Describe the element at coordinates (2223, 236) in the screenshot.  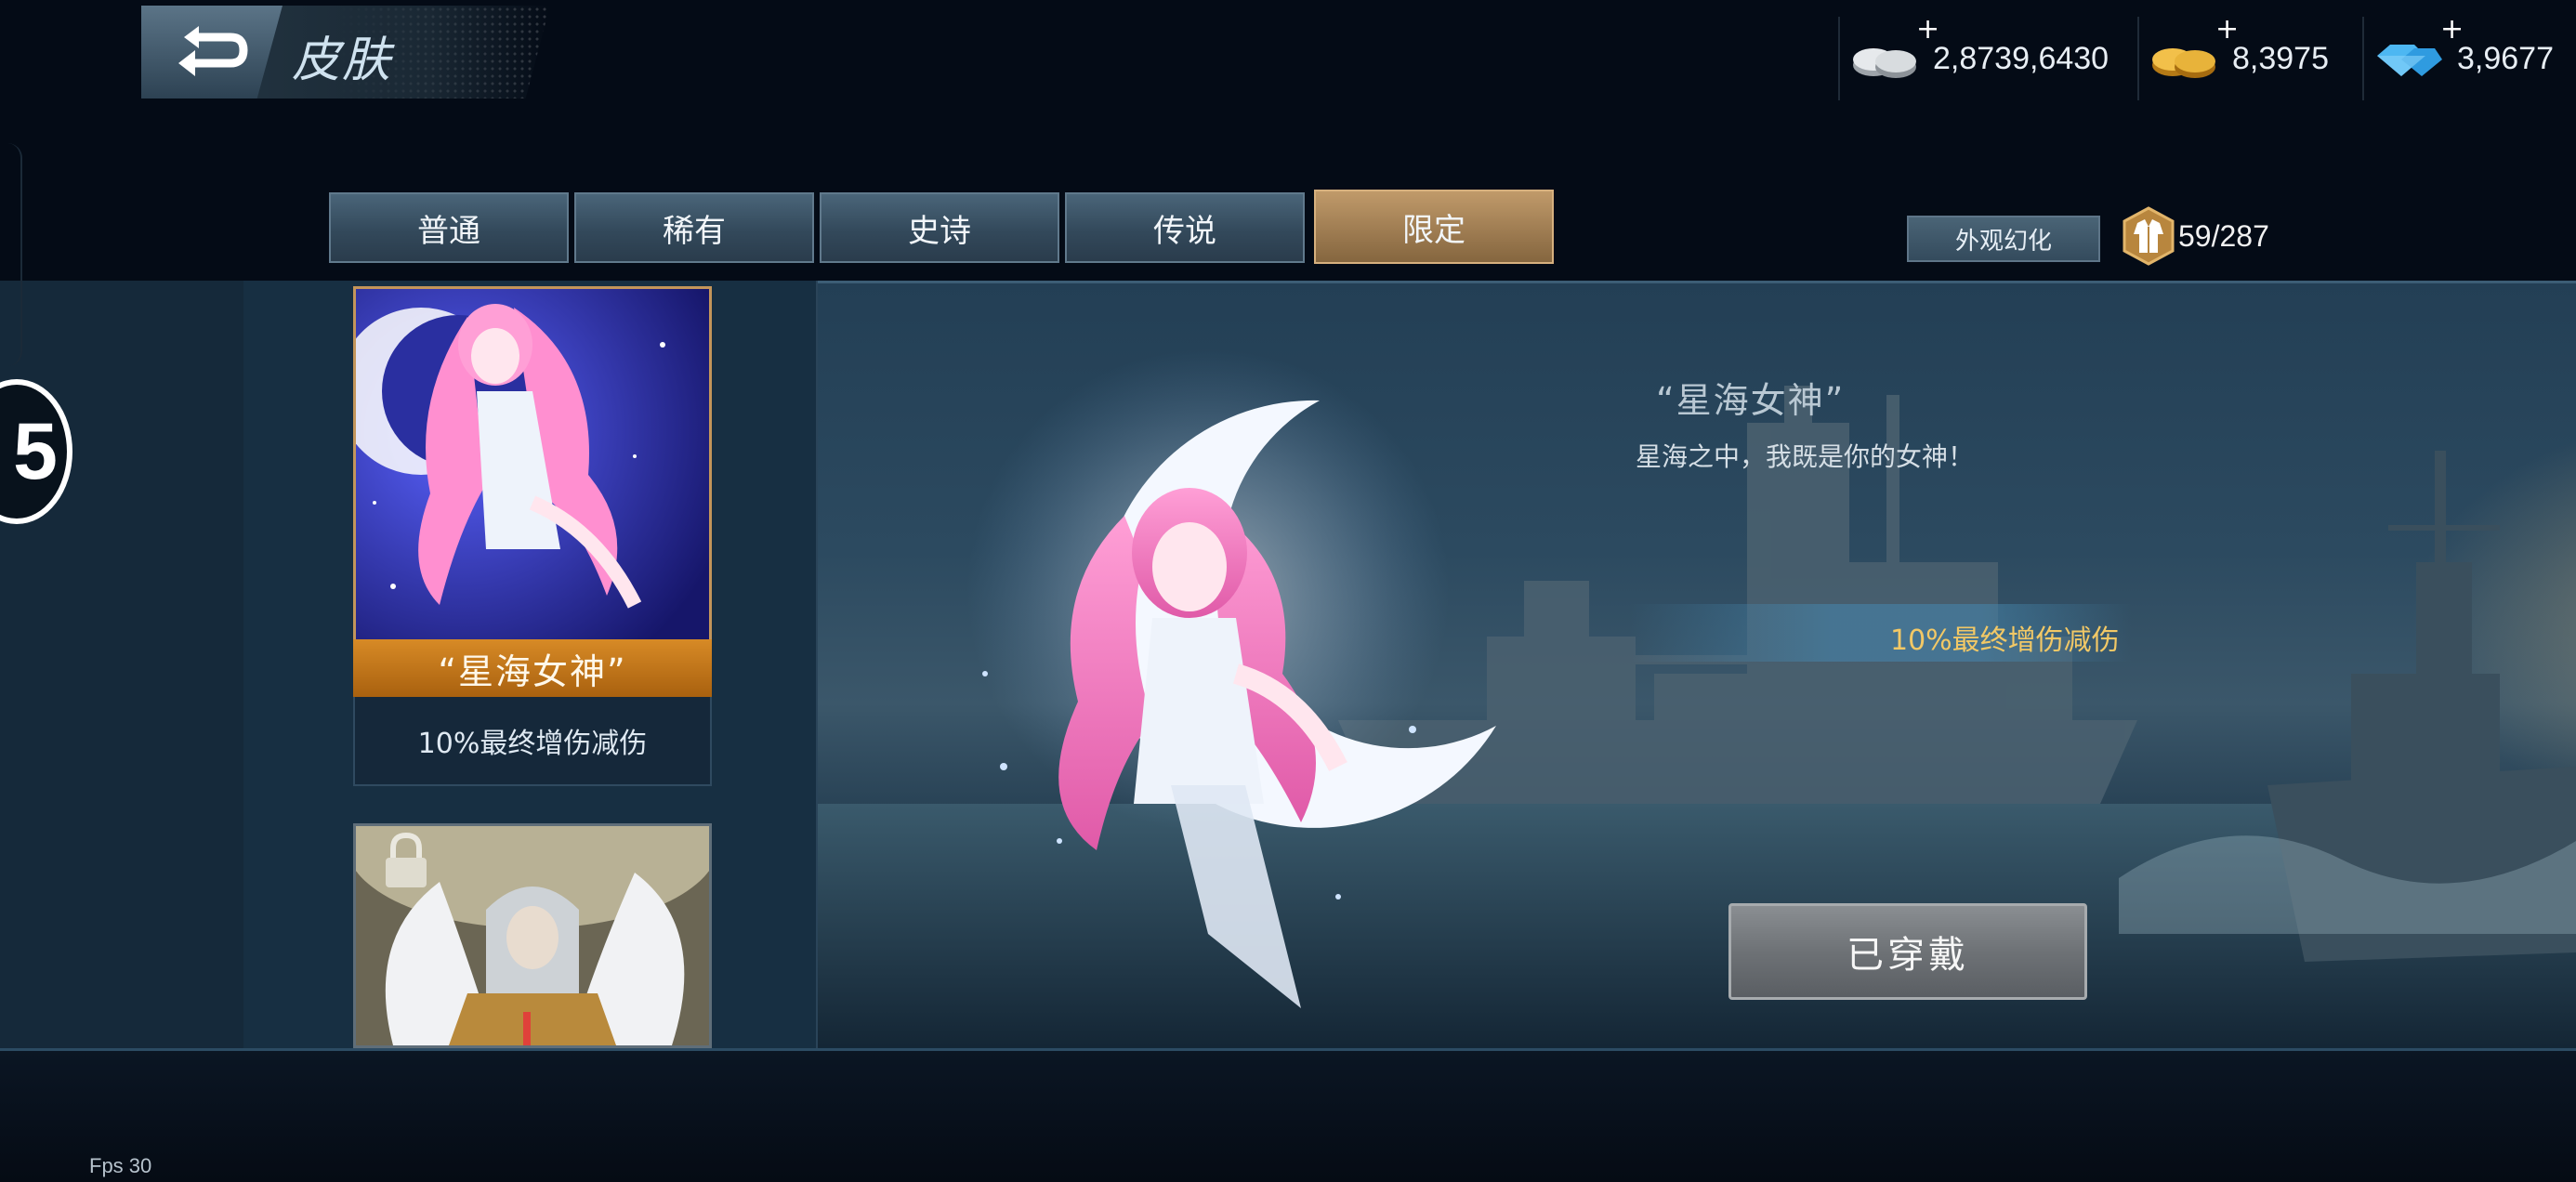
I see `skin-collection-count: 59/287` at that location.